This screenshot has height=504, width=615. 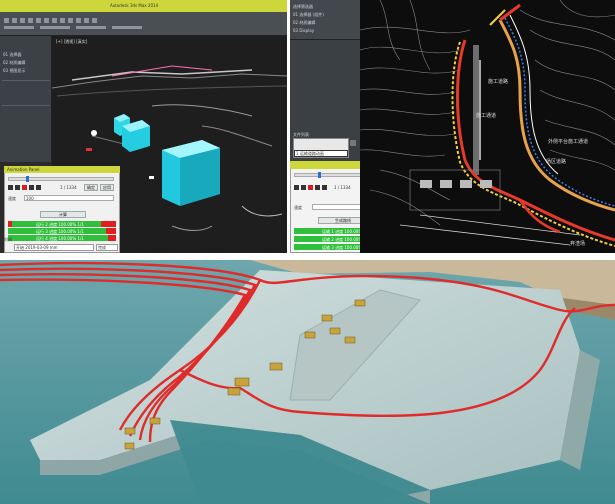 What do you see at coordinates (325, 30) in the screenshot?
I see `header-item: 03 Display` at bounding box center [325, 30].